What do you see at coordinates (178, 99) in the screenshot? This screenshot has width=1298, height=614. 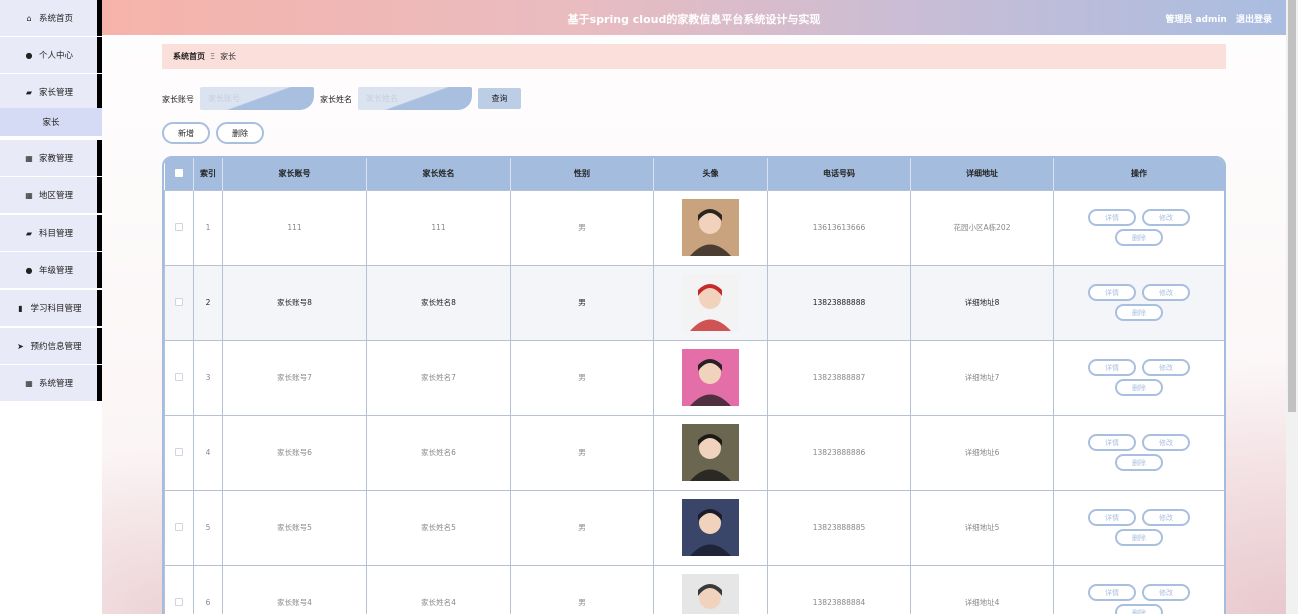 I see `account-label: 家长账号` at bounding box center [178, 99].